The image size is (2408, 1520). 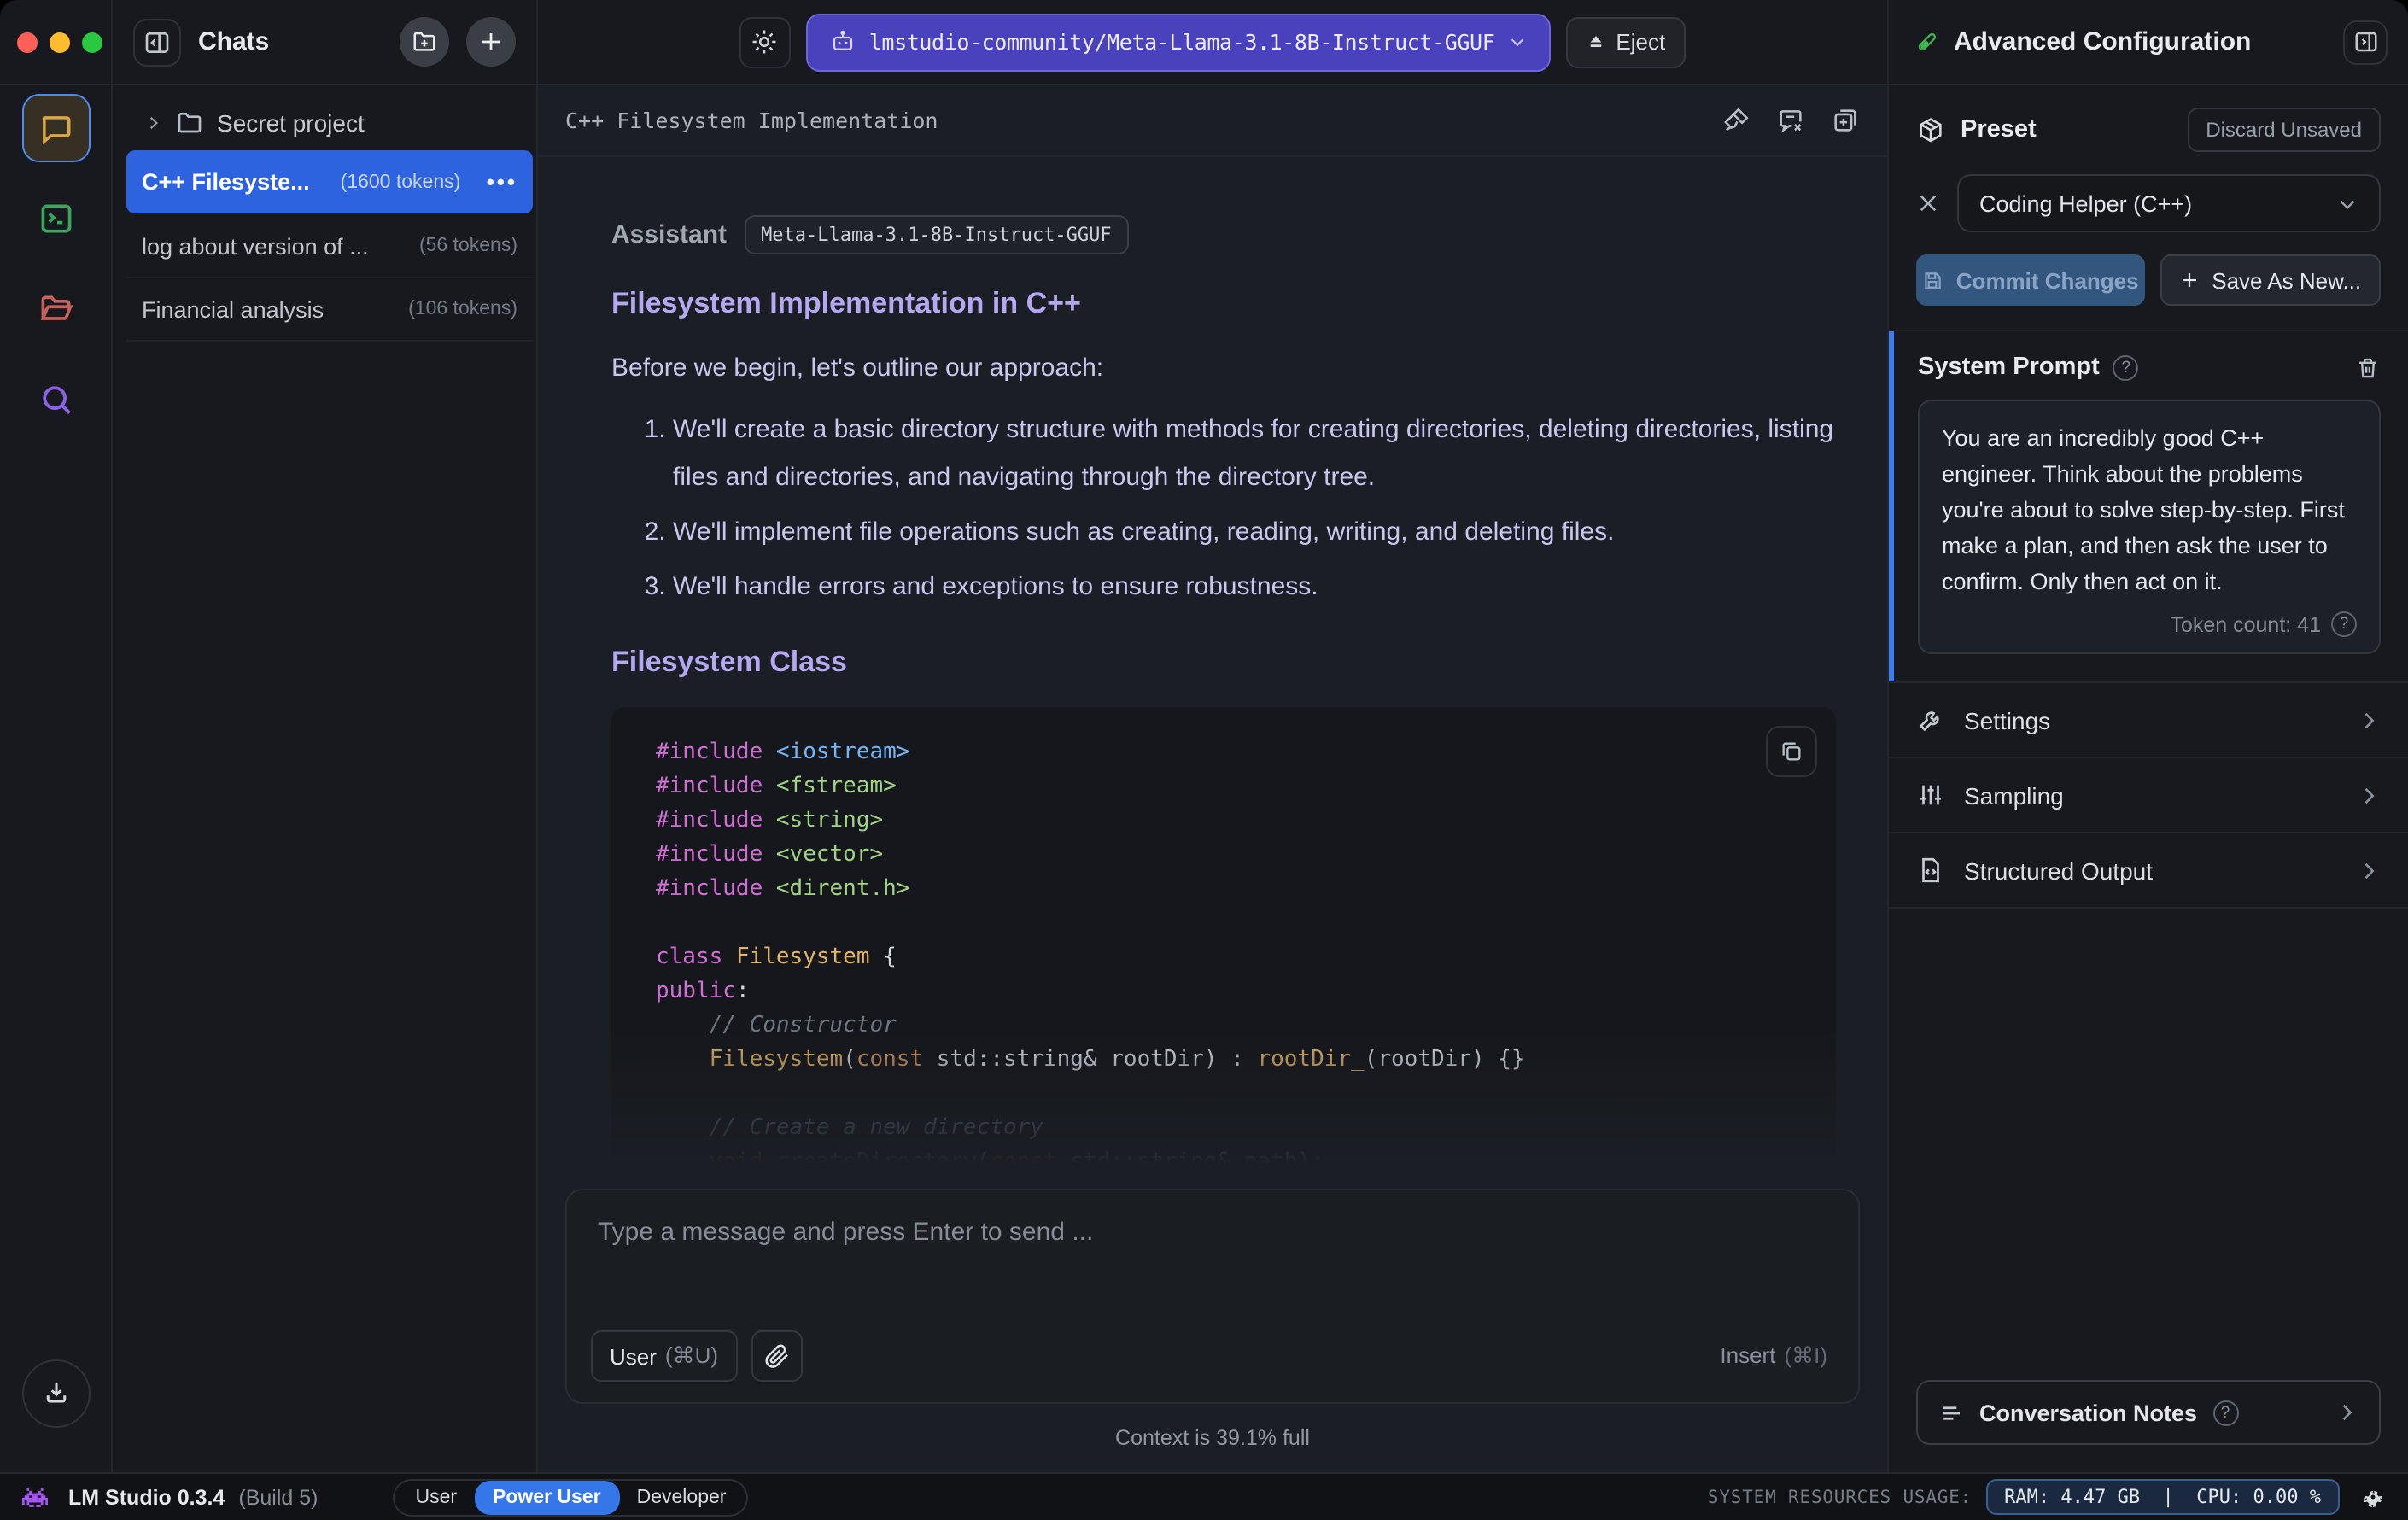 I want to click on folder-name: Secret project, so click(x=291, y=122).